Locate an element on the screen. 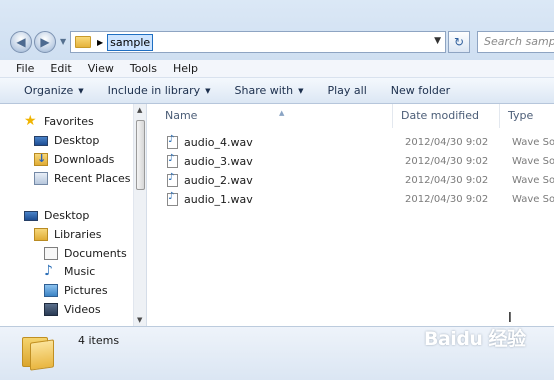 The width and height of the screenshot is (554, 380). forward-button: ▶ is located at coordinates (45, 42).